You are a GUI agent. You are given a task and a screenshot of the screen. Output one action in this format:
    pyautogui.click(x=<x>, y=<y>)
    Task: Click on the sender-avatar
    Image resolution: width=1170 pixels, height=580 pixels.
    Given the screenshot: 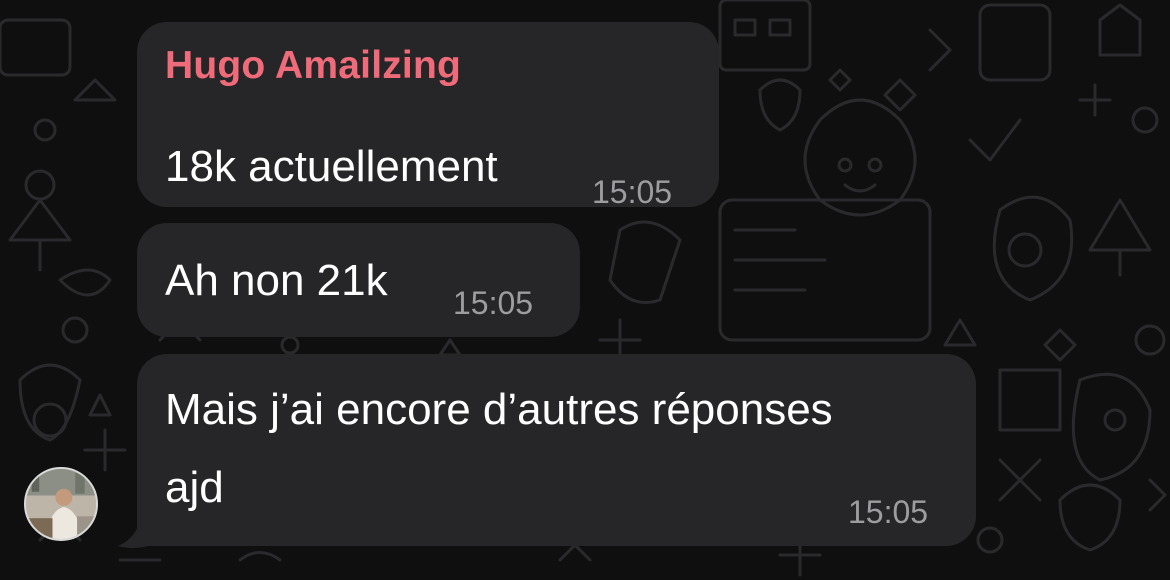 What is the action you would take?
    pyautogui.click(x=61, y=504)
    